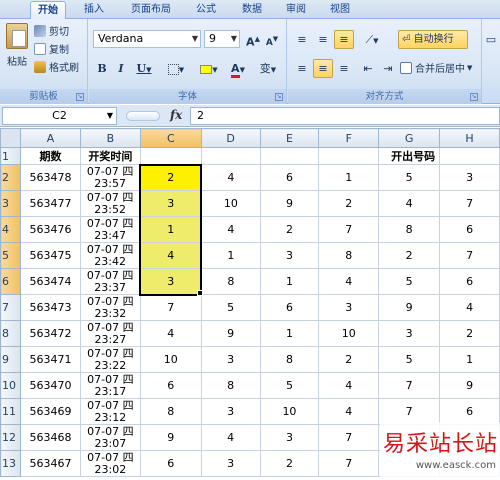 This screenshot has height=480, width=500. I want to click on row-header: 13, so click(10, 463).